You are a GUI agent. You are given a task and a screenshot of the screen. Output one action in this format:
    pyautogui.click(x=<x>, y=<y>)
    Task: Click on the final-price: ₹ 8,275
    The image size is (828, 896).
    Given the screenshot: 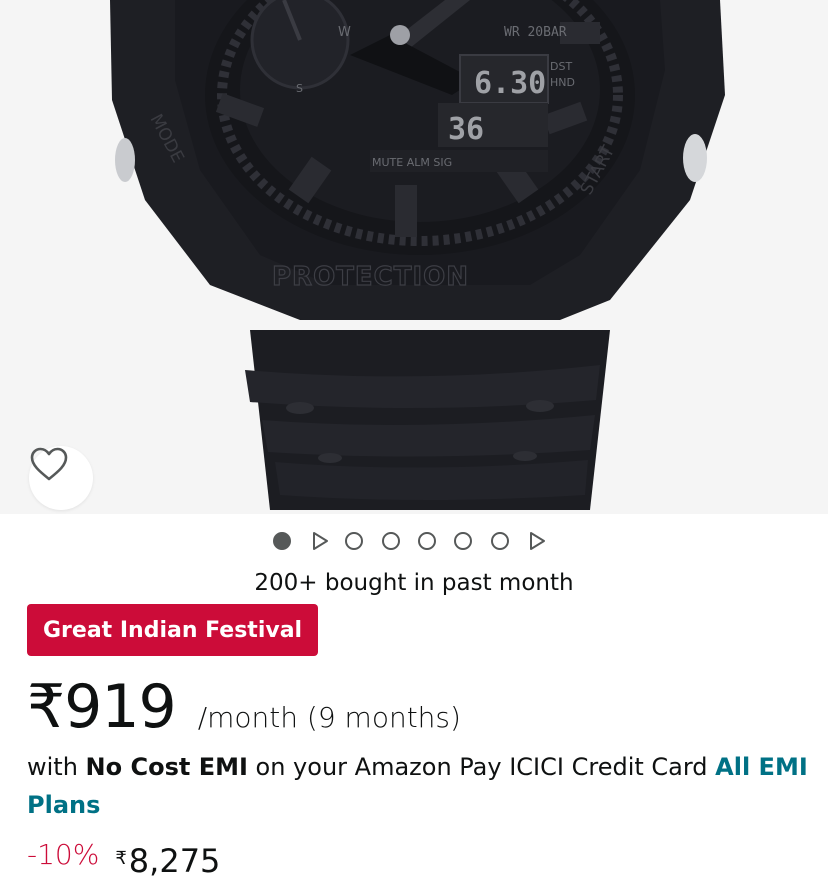 What is the action you would take?
    pyautogui.click(x=167, y=861)
    